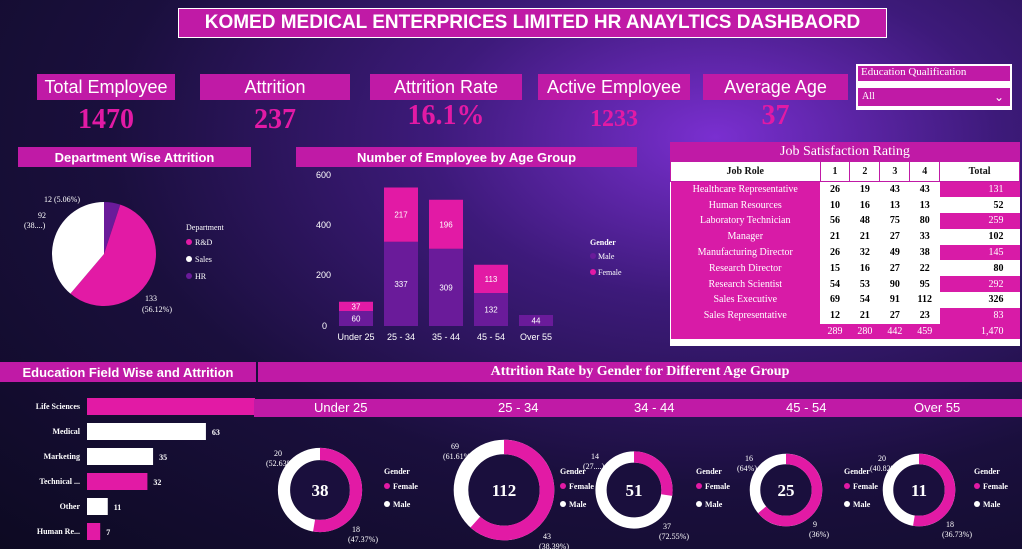 Image resolution: width=1022 pixels, height=549 pixels. Describe the element at coordinates (401, 337) in the screenshot. I see `age-category-label: 25 - 34` at that location.